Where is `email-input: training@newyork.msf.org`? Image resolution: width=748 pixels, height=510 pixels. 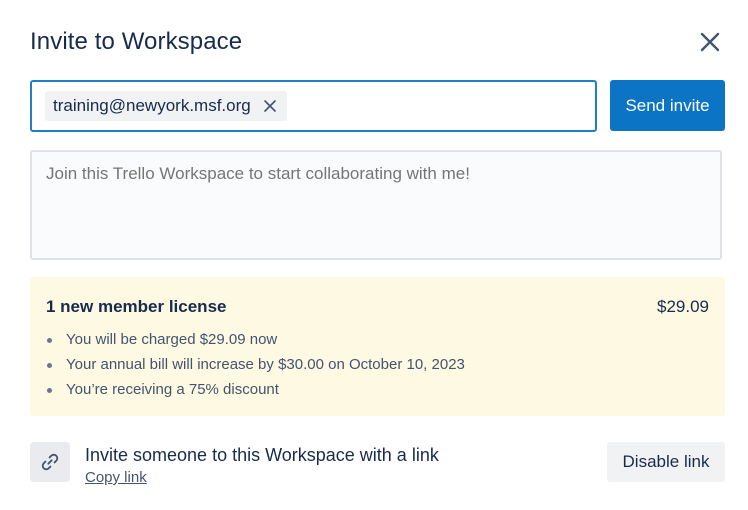 email-input: training@newyork.msf.org is located at coordinates (313, 106).